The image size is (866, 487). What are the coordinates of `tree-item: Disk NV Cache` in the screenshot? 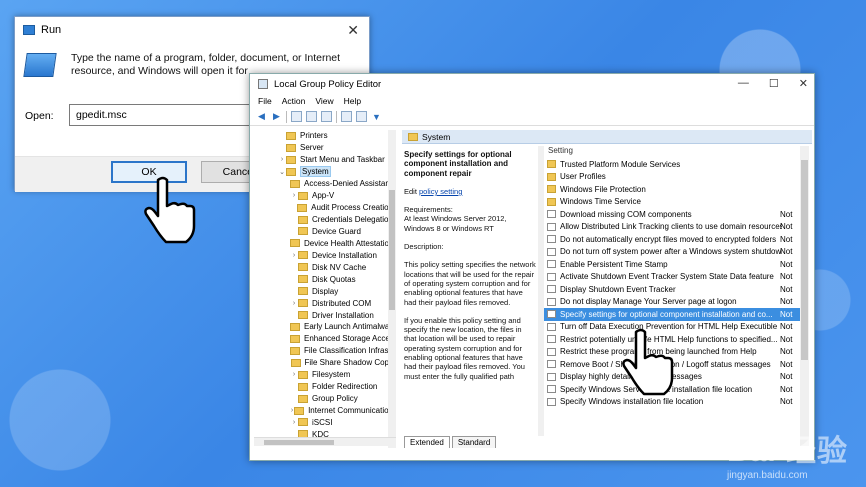 It's located at (323, 267).